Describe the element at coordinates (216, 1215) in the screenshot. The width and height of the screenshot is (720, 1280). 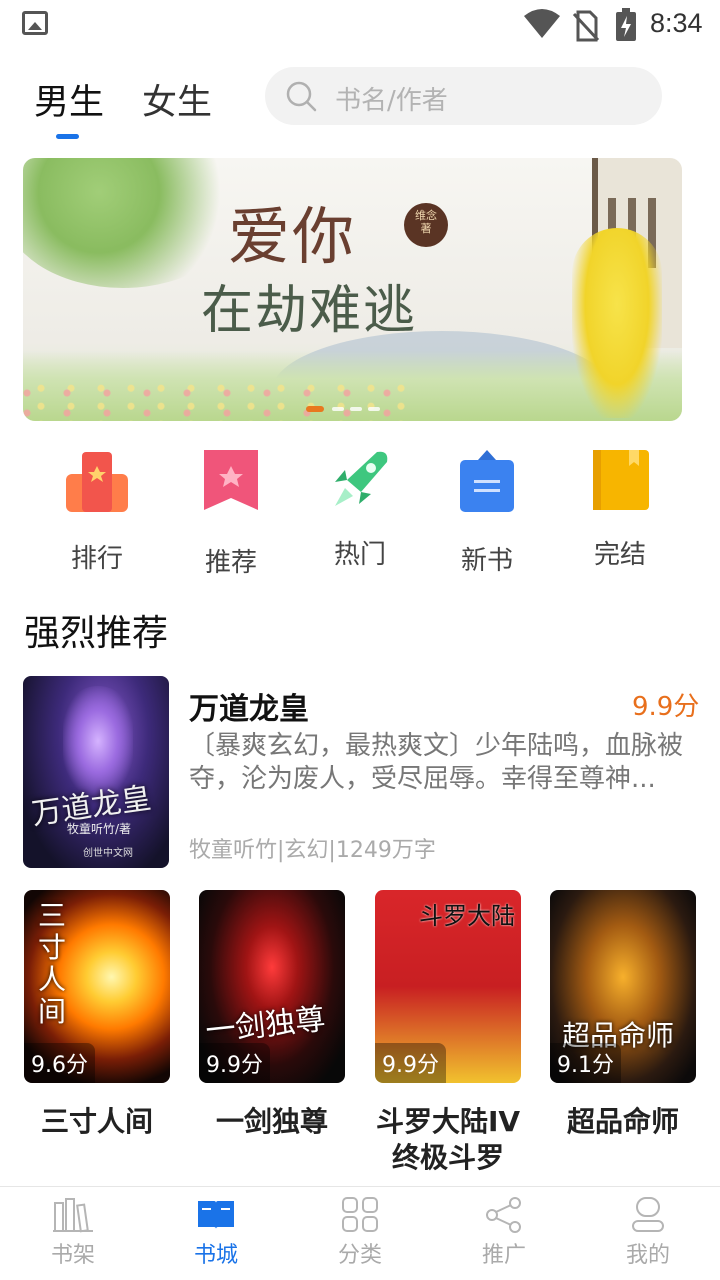
I see `bookstore-icon` at that location.